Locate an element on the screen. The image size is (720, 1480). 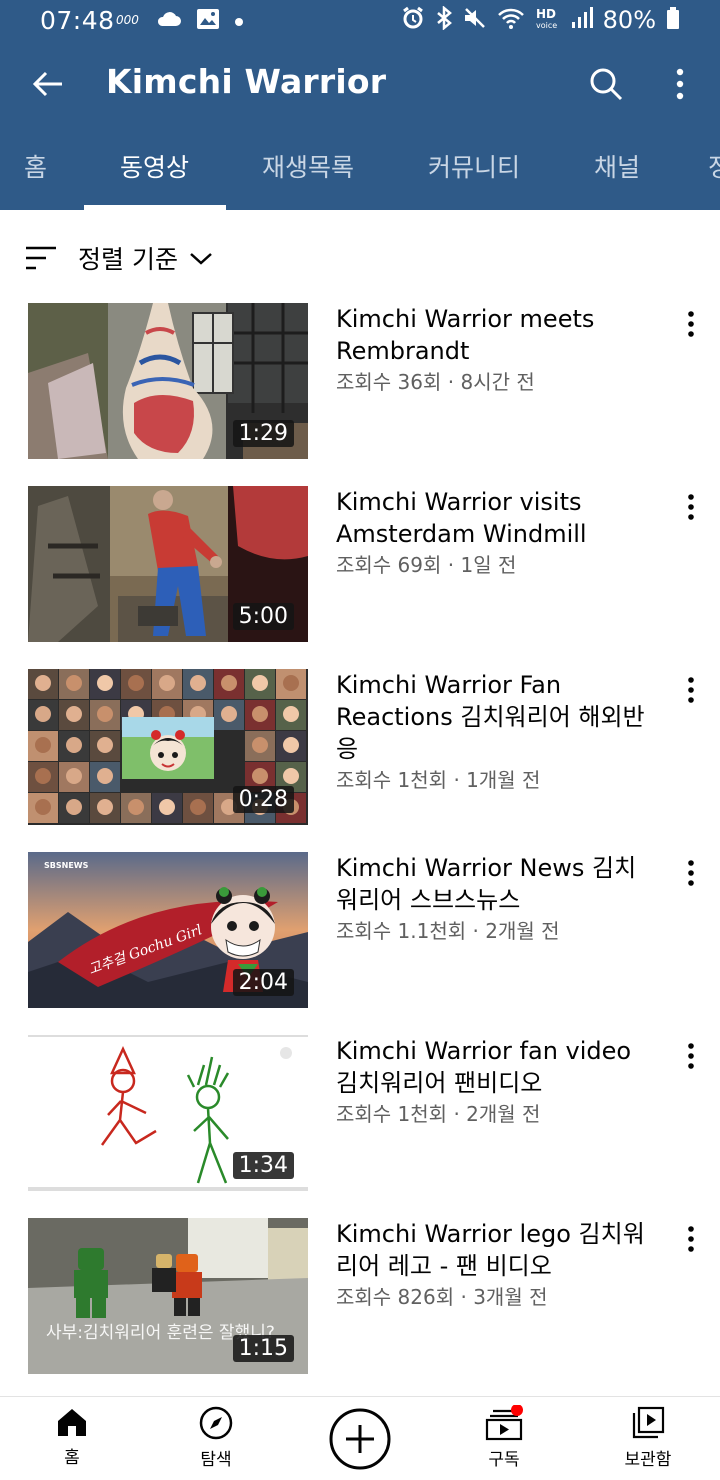
tab-community: 커뮤니티 is located at coordinates (474, 168).